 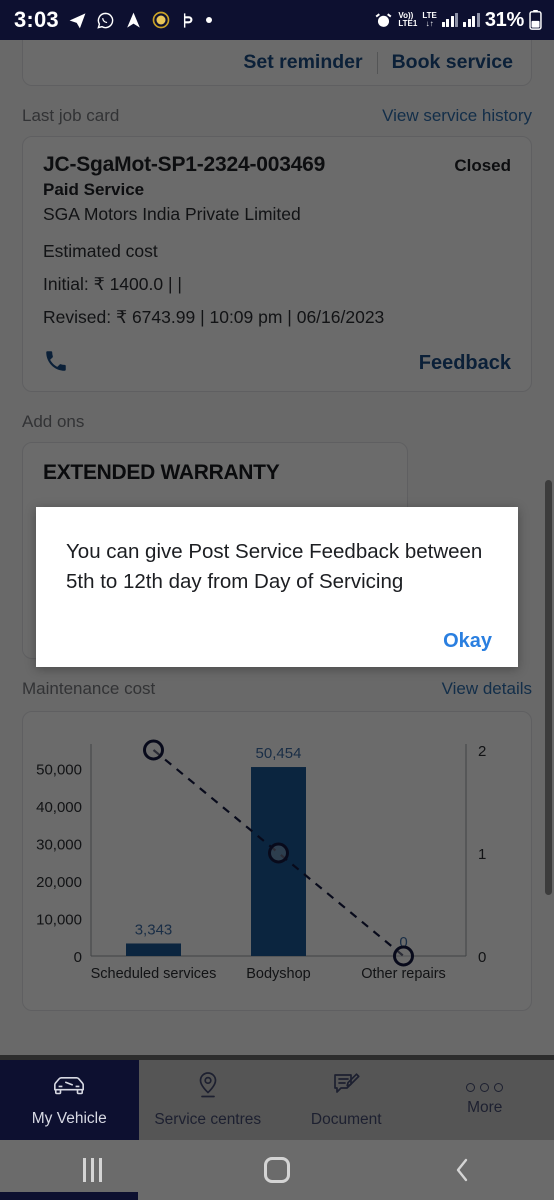 What do you see at coordinates (100, 251) in the screenshot?
I see `job-card-estimated-cost-label: Estimated cost` at bounding box center [100, 251].